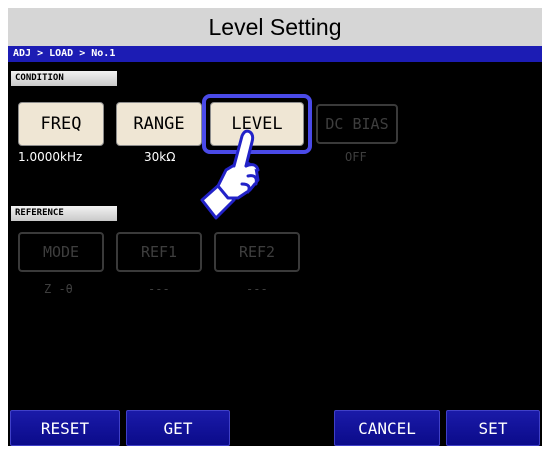 Image resolution: width=550 pixels, height=451 pixels. Describe the element at coordinates (257, 289) in the screenshot. I see `ref2-value: ---` at that location.